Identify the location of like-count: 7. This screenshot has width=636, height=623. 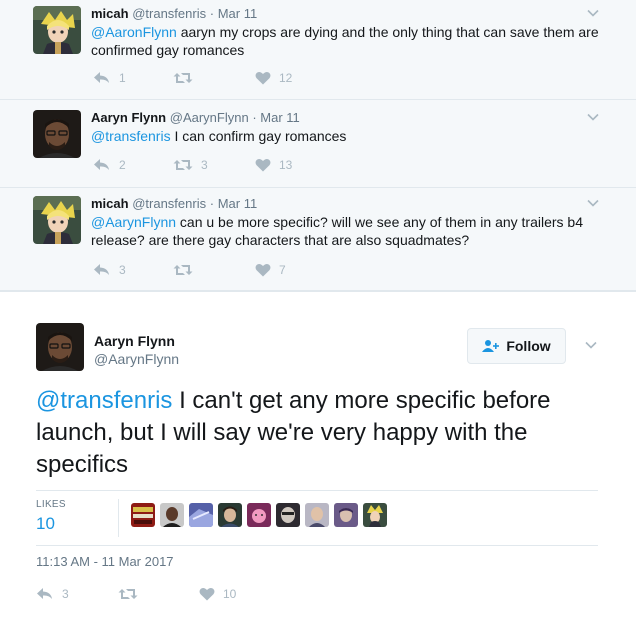
(282, 270).